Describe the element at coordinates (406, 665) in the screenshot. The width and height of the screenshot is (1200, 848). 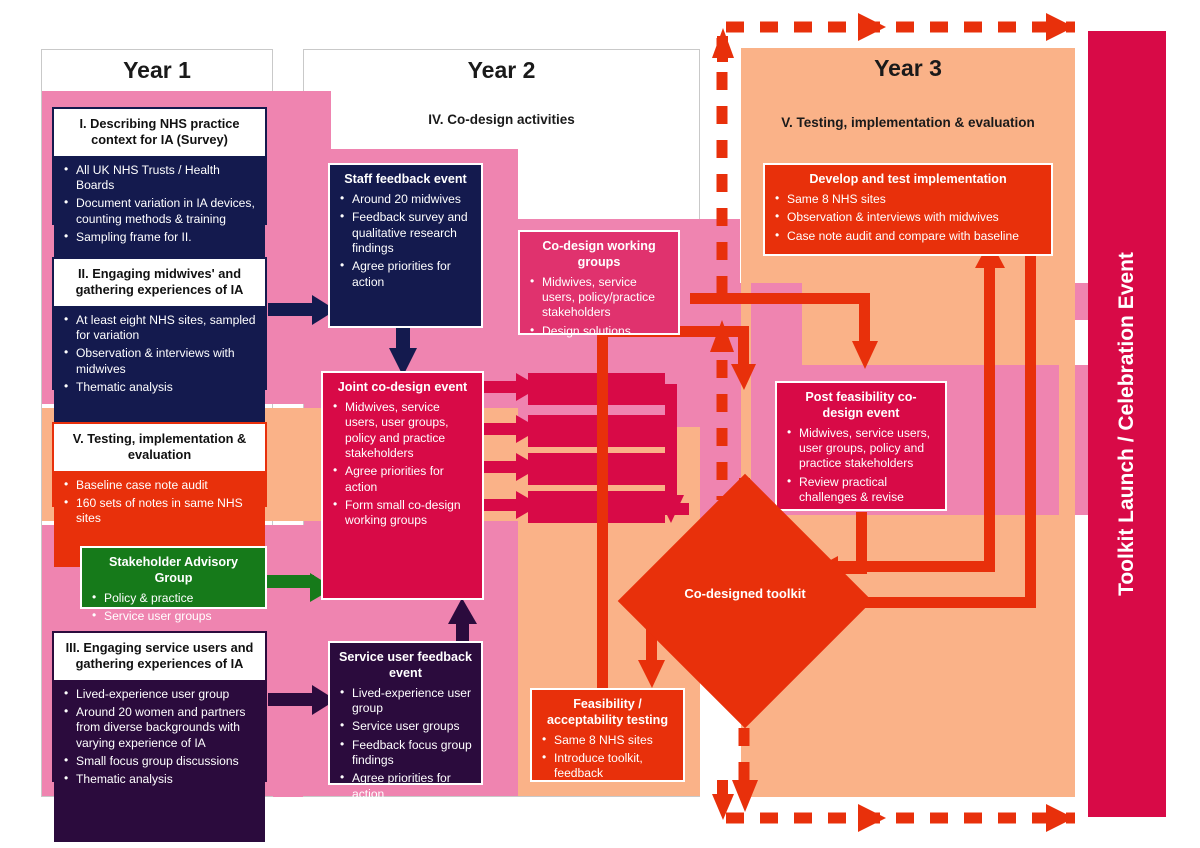
I see `card-service-user-feedback-heading: Service user feedback event` at that location.